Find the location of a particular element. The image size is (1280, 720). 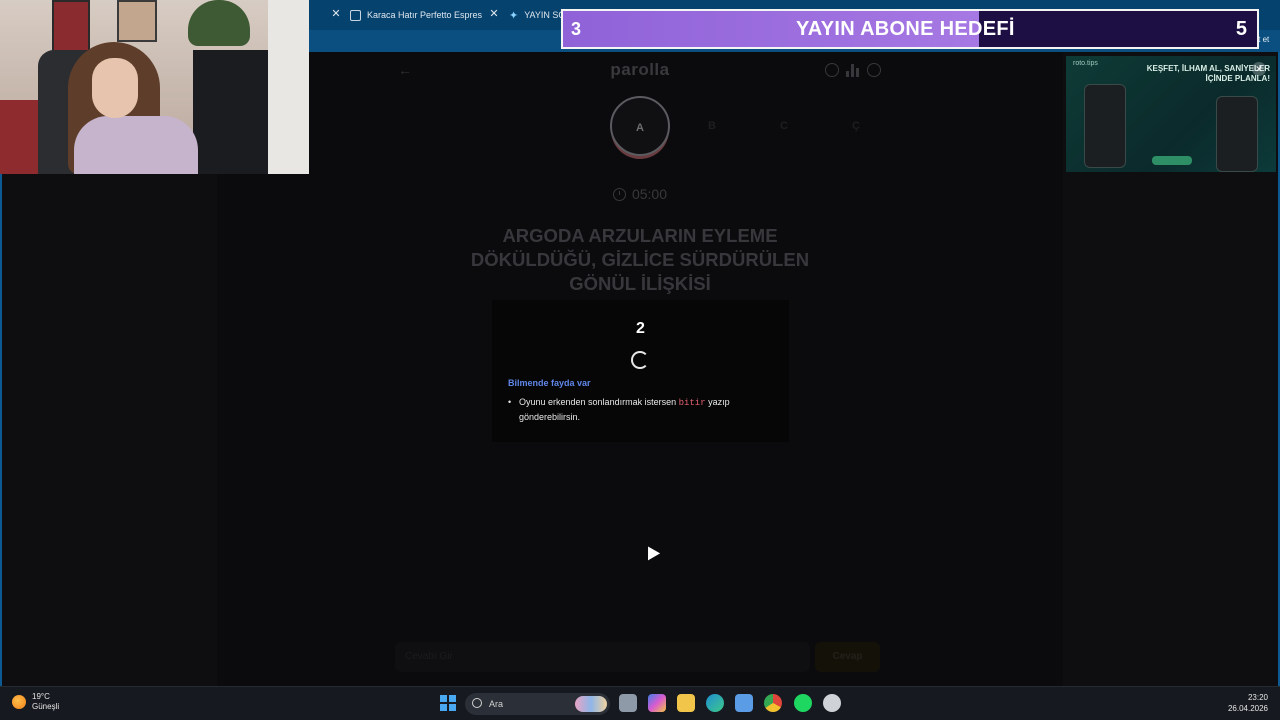

shelf is located at coordinates (231, 112).